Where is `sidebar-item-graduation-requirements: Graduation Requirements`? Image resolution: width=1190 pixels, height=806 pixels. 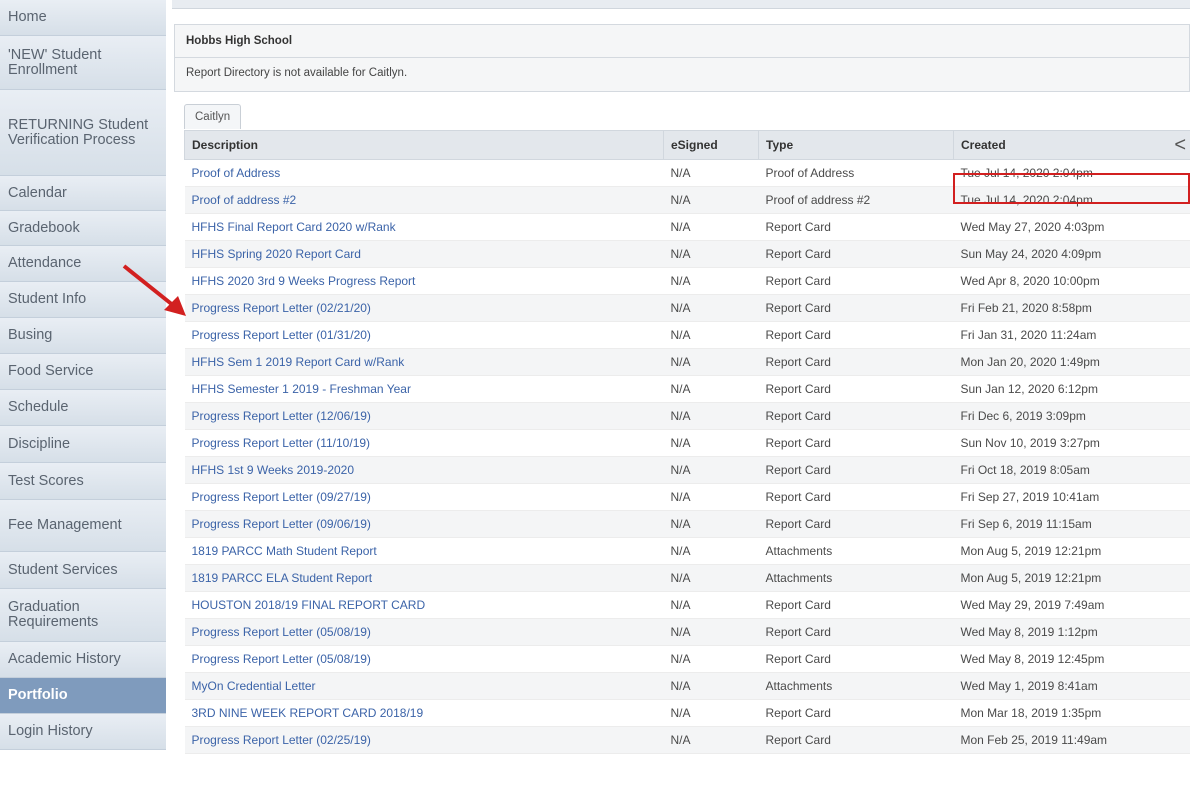
sidebar-item-graduation-requirements: Graduation Requirements is located at coordinates (83, 615).